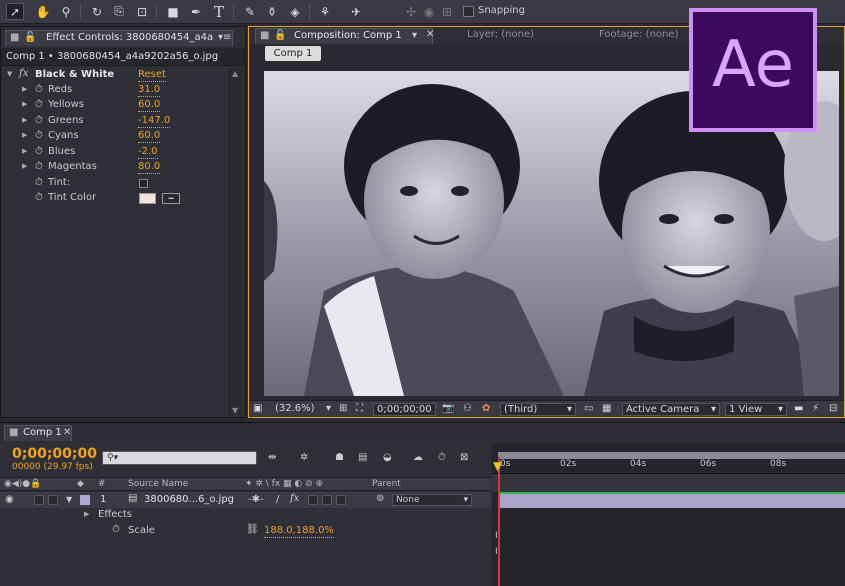  Describe the element at coordinates (85, 500) in the screenshot. I see `label-color-swatch` at that location.